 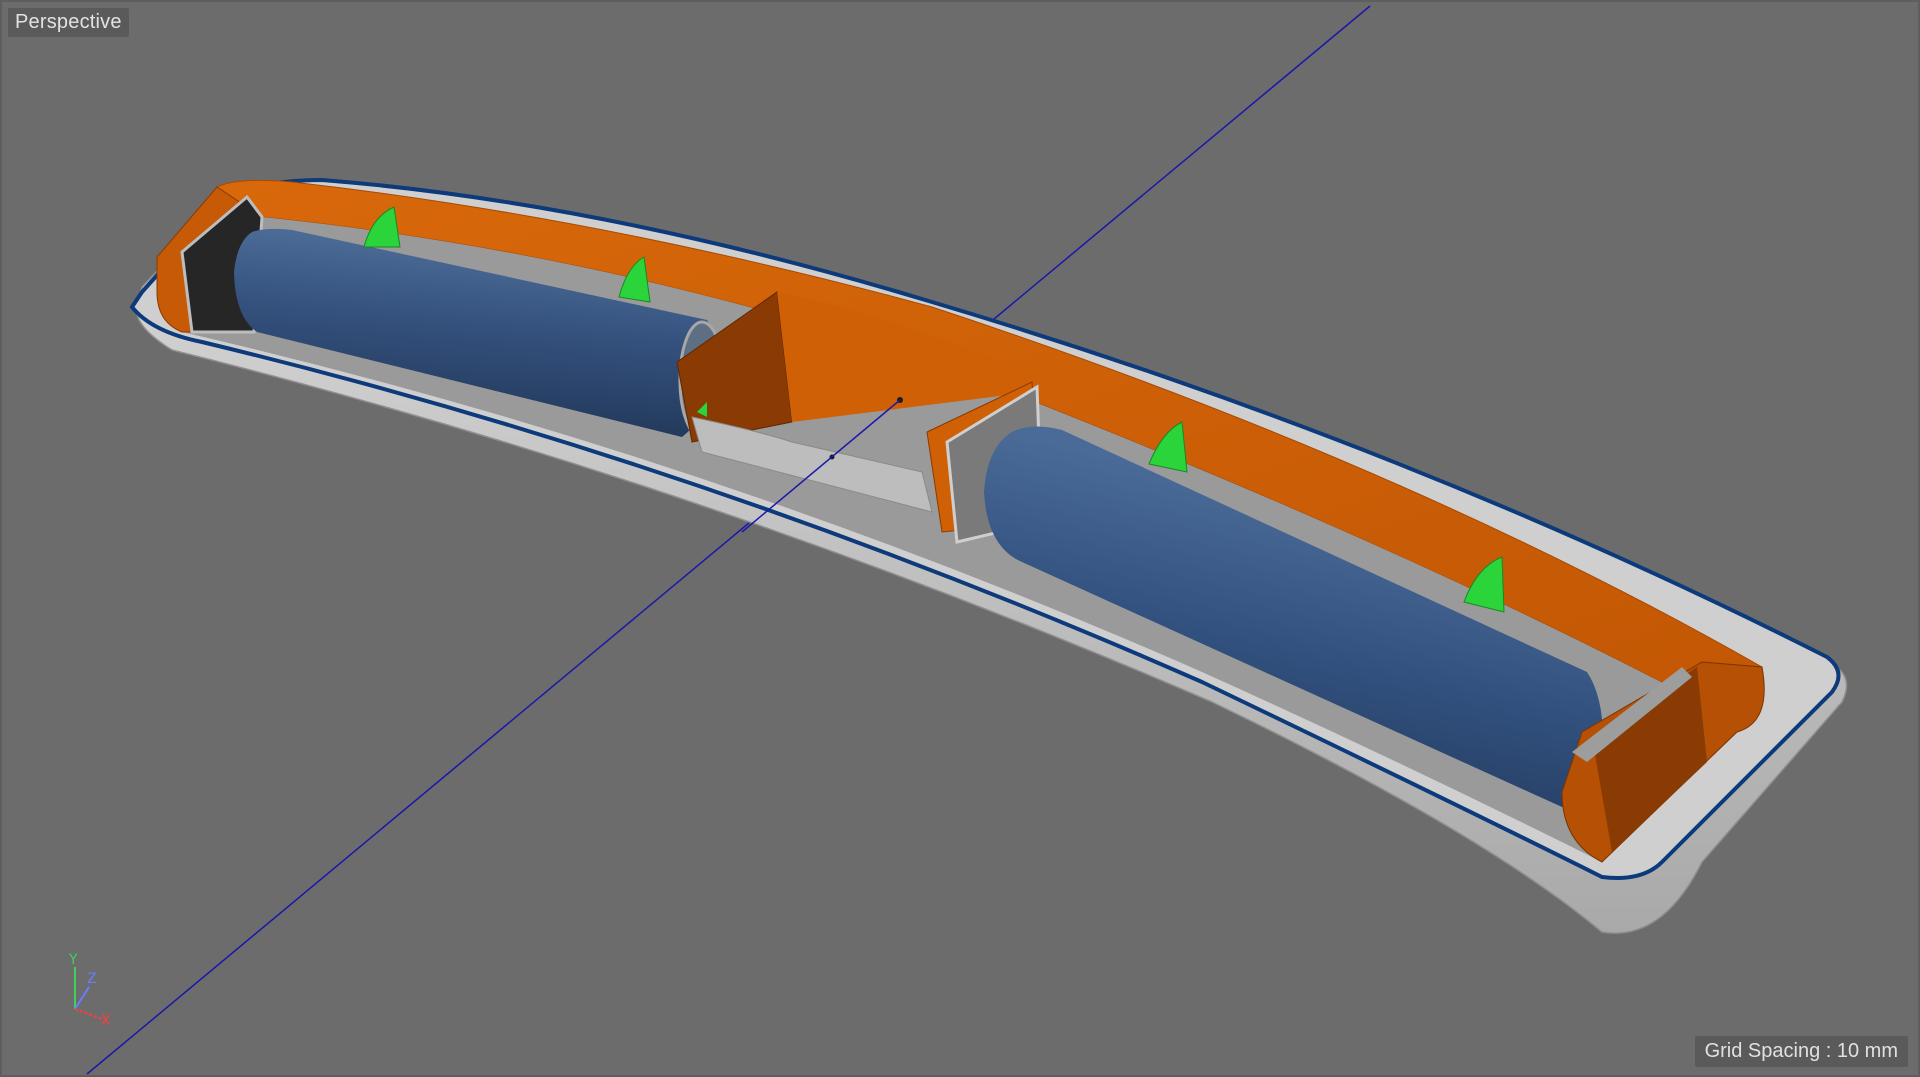 I want to click on view-name-label: Perspective, so click(x=68, y=22).